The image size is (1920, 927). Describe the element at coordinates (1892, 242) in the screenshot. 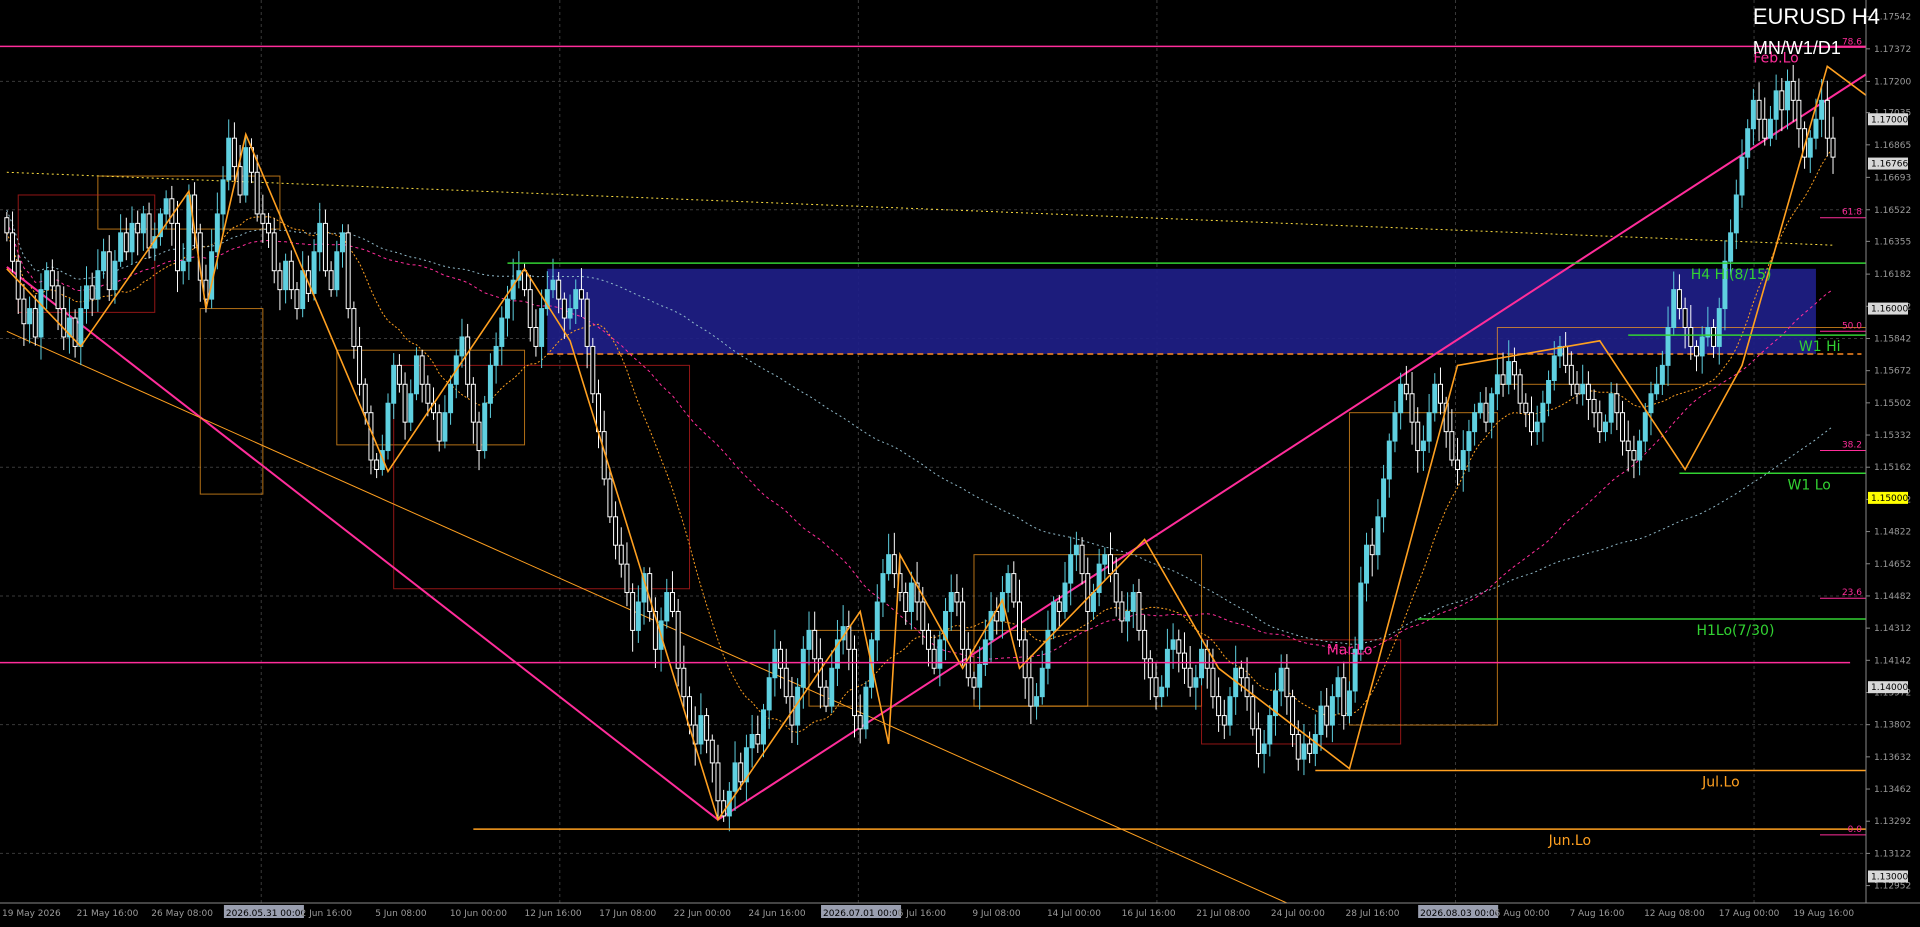

I see `y-tick-label: 1.16355` at that location.